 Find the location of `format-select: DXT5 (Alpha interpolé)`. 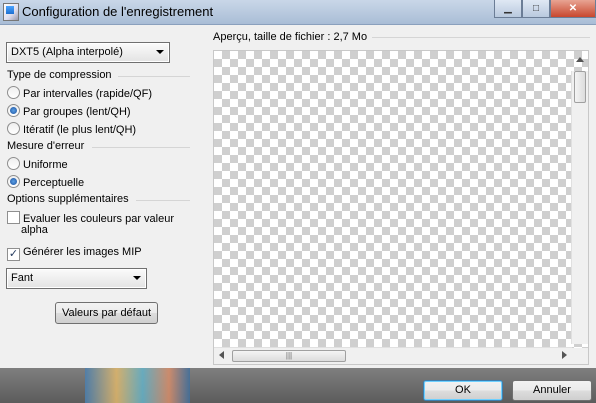

format-select: DXT5 (Alpha interpolé) is located at coordinates (88, 52).